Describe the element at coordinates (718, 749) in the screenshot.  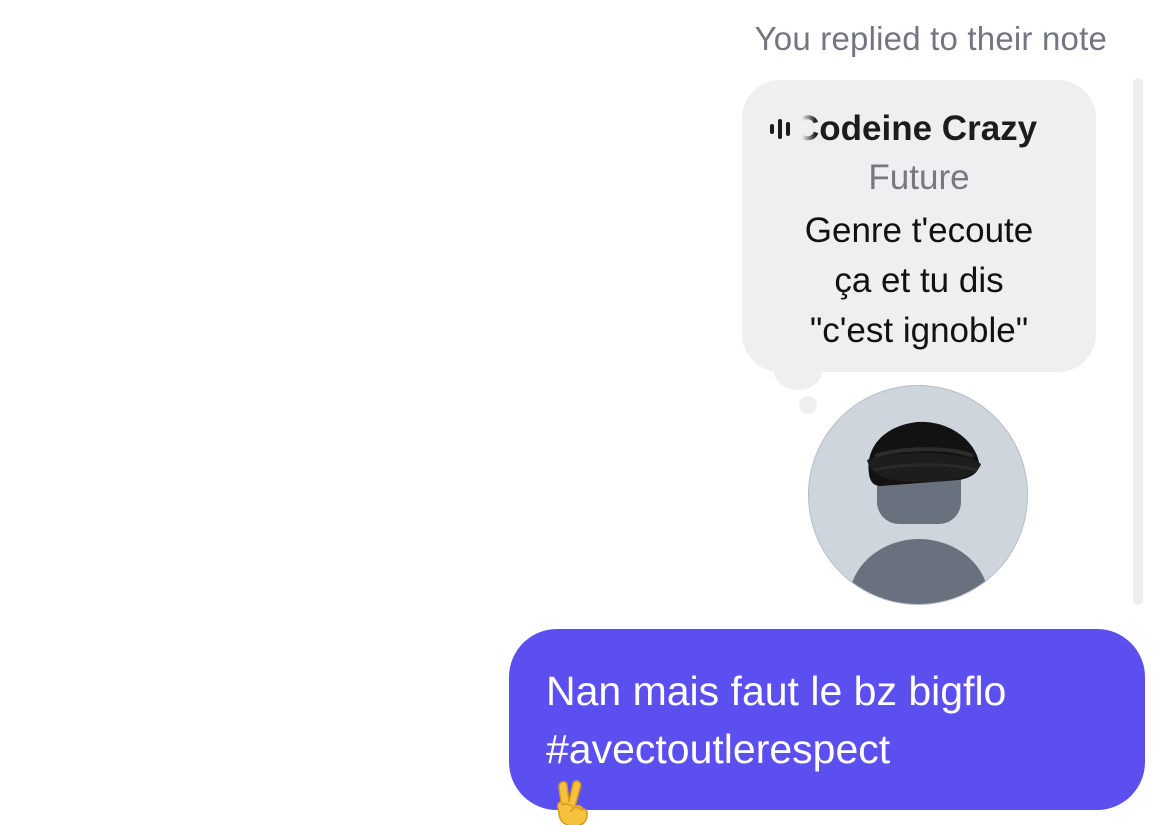
I see `hashtag-link: #avectoutlerespect` at that location.